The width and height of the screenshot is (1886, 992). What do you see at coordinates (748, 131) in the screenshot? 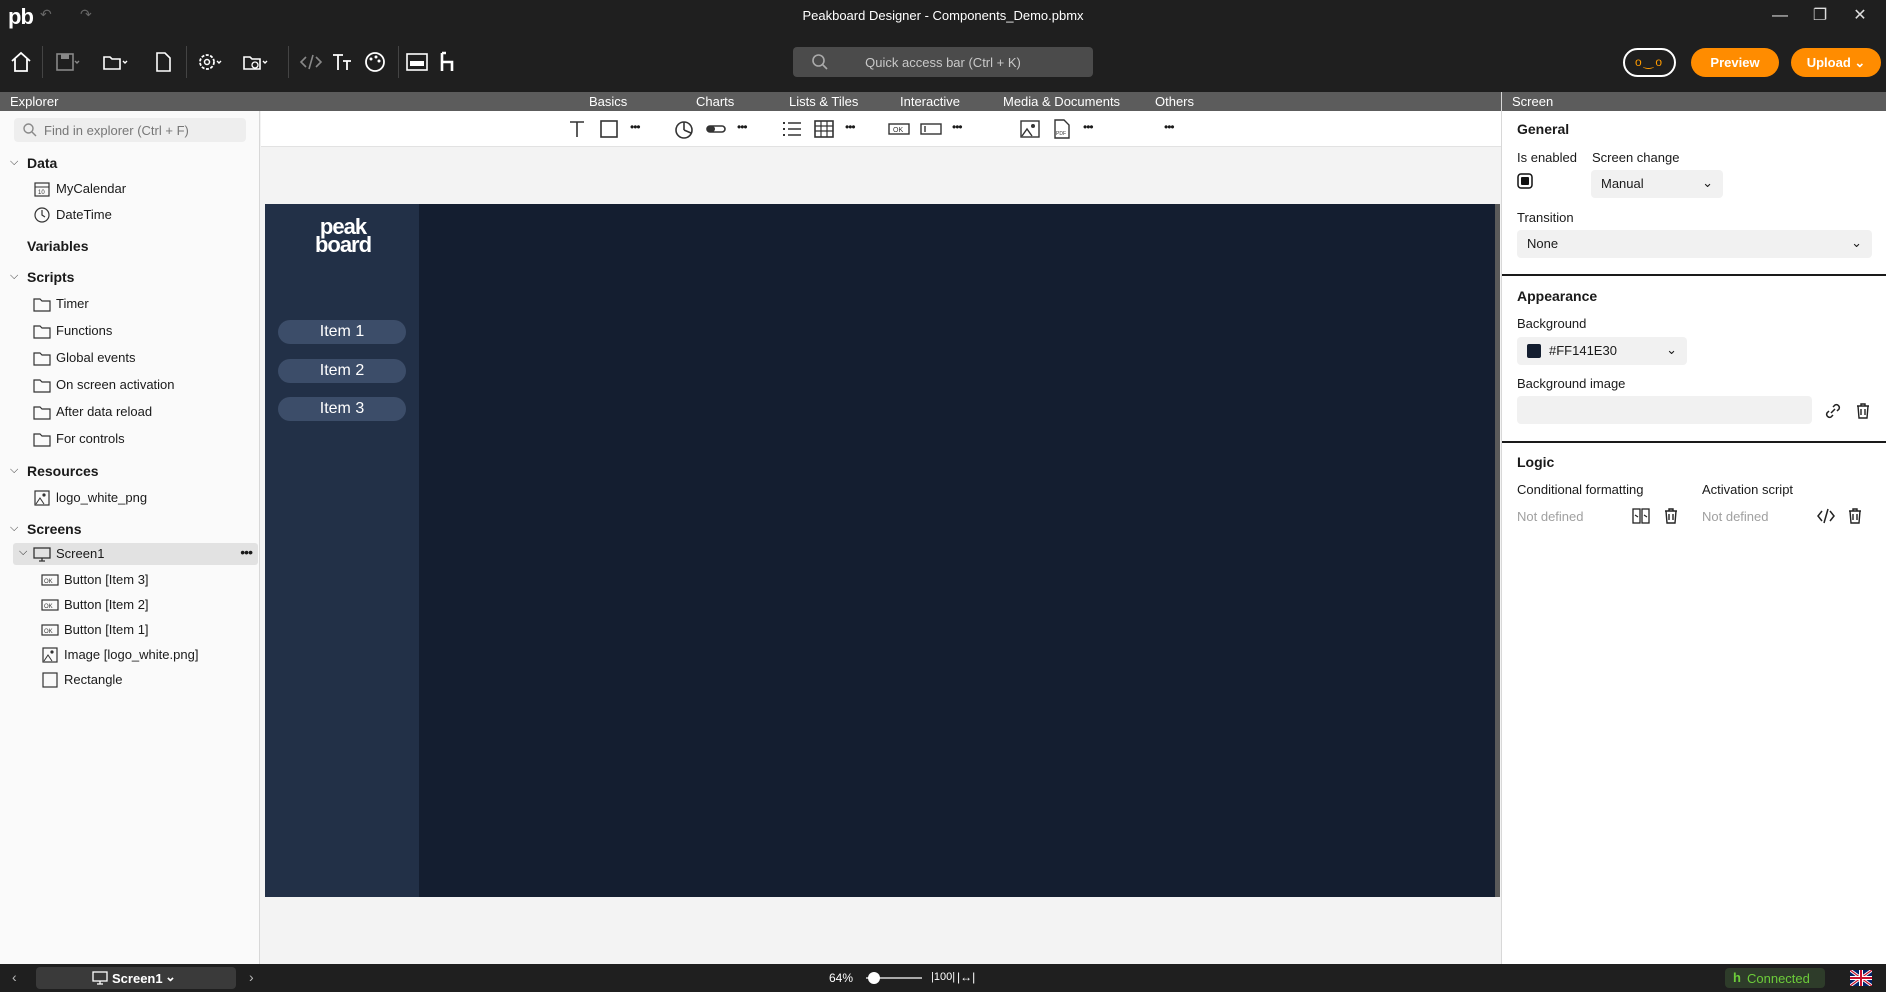
I see `more-charts-icon: •••` at bounding box center [748, 131].